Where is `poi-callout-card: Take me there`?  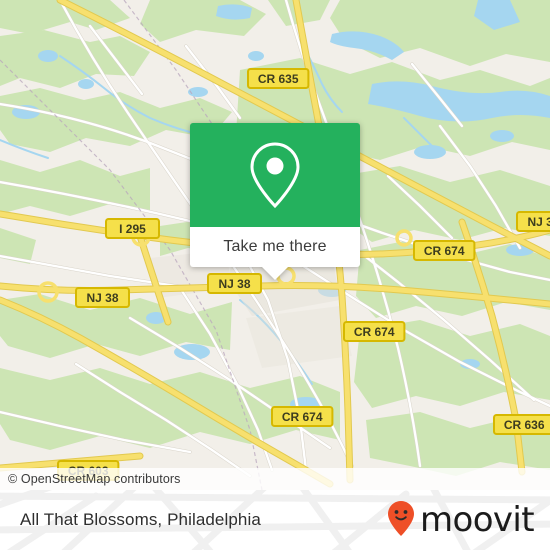
poi-callout-card: Take me there is located at coordinates (275, 201).